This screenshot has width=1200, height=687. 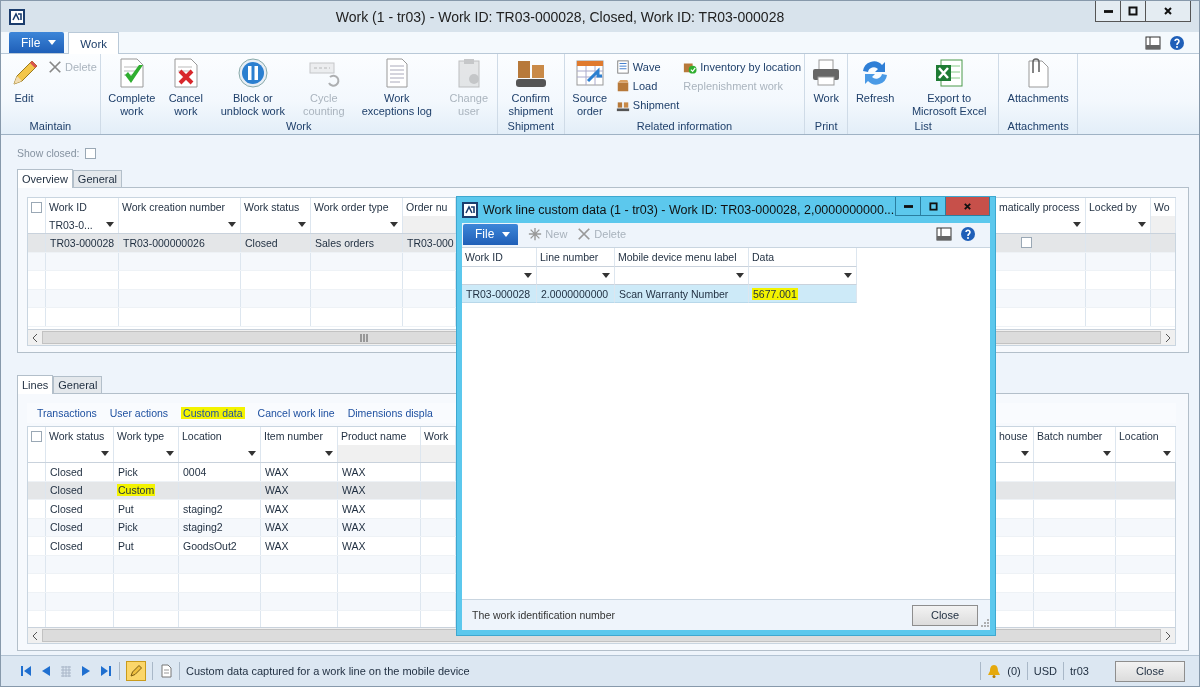 I want to click on group-label: Related information, so click(x=684, y=126).